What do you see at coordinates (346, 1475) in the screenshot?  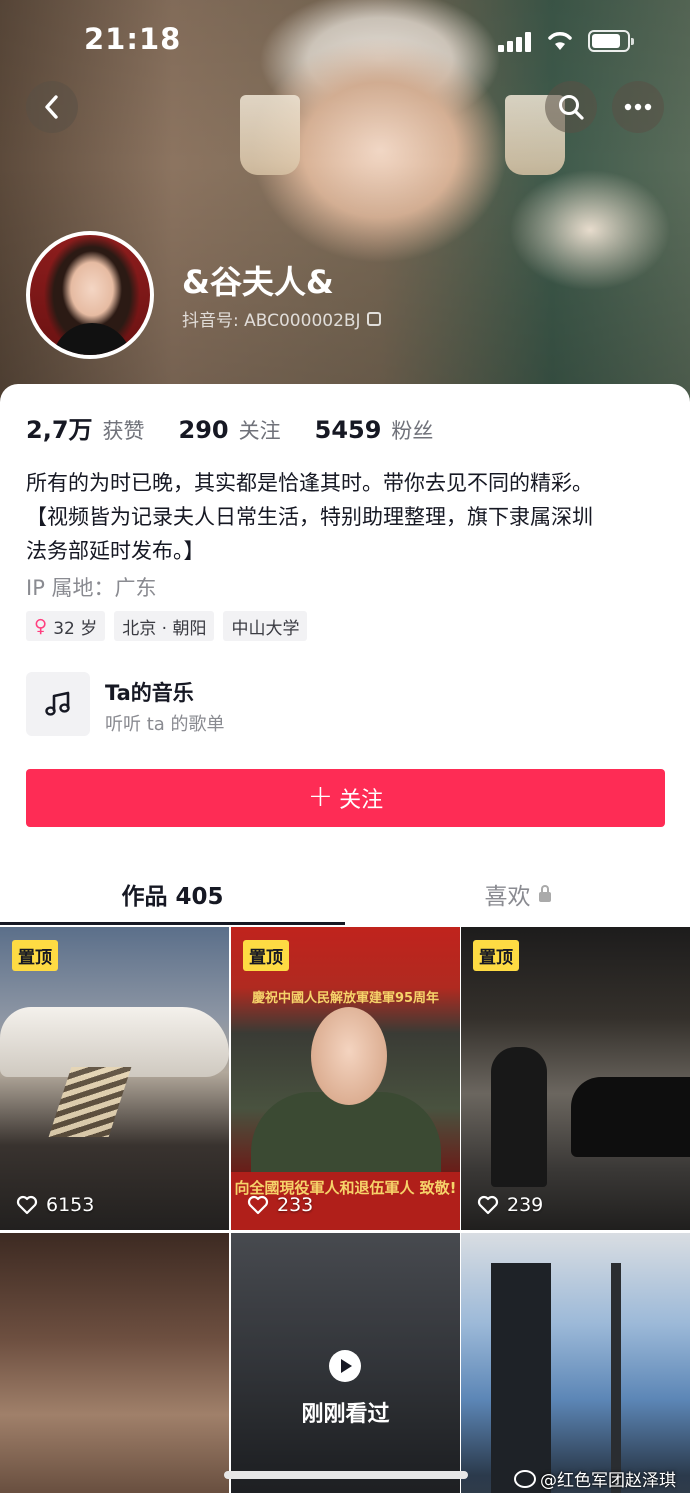 I see `home-indicator` at bounding box center [346, 1475].